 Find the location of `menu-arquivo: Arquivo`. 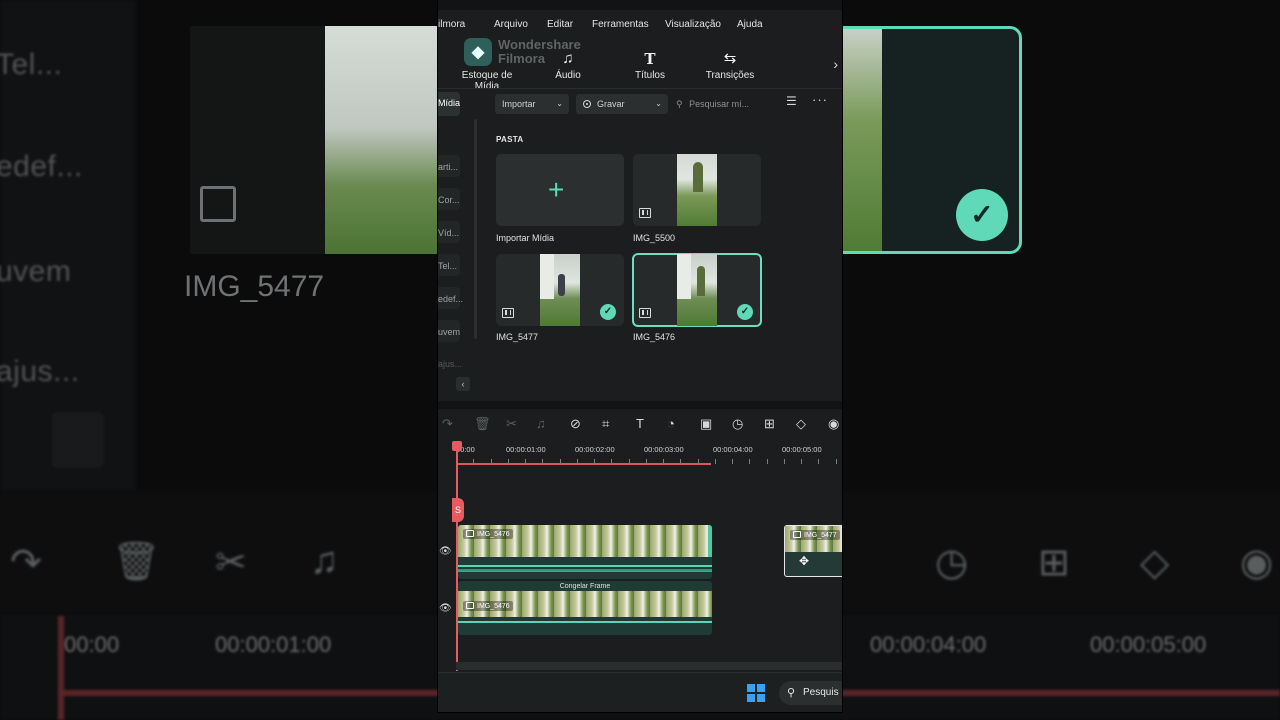

menu-arquivo: Arquivo is located at coordinates (511, 24).